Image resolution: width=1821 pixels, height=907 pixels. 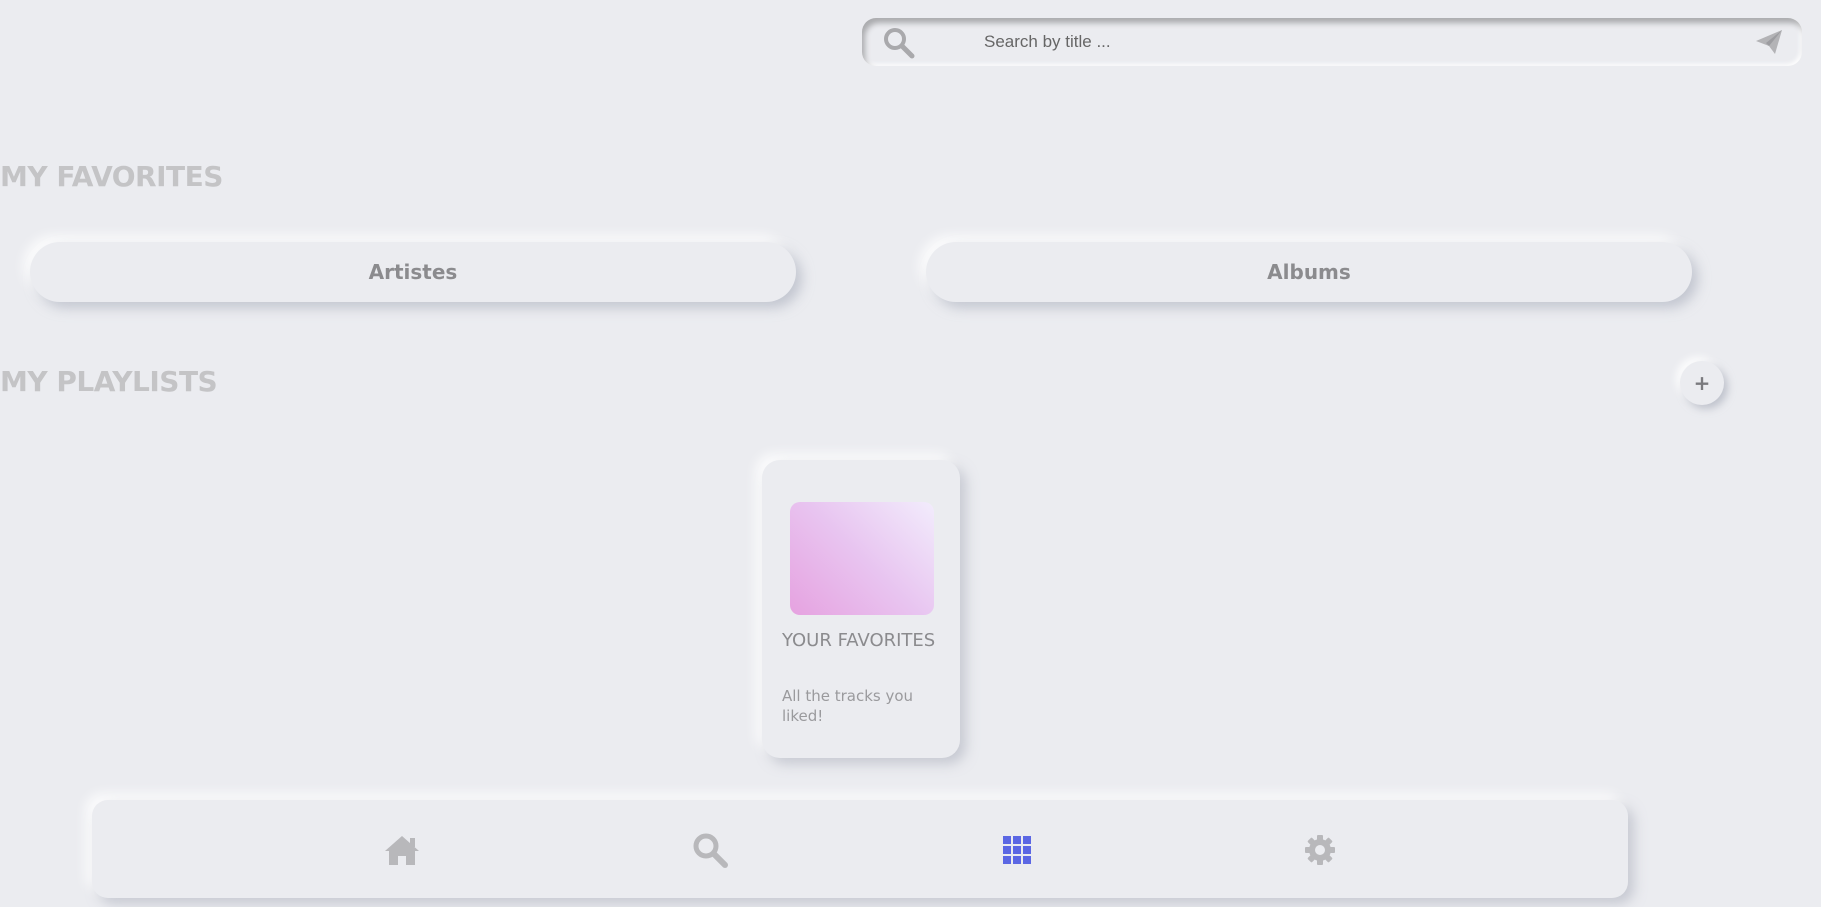 I want to click on nav-search, so click(x=710, y=850).